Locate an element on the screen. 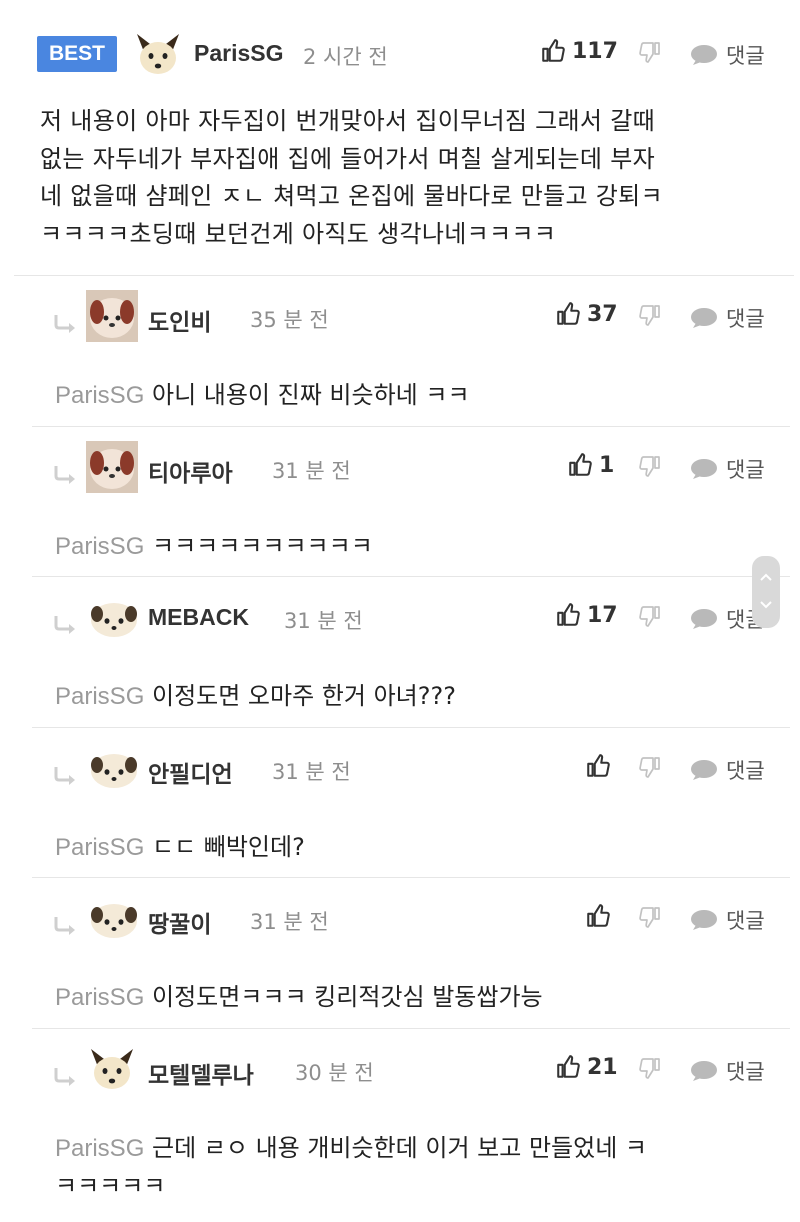  like-count: 17 is located at coordinates (602, 615).